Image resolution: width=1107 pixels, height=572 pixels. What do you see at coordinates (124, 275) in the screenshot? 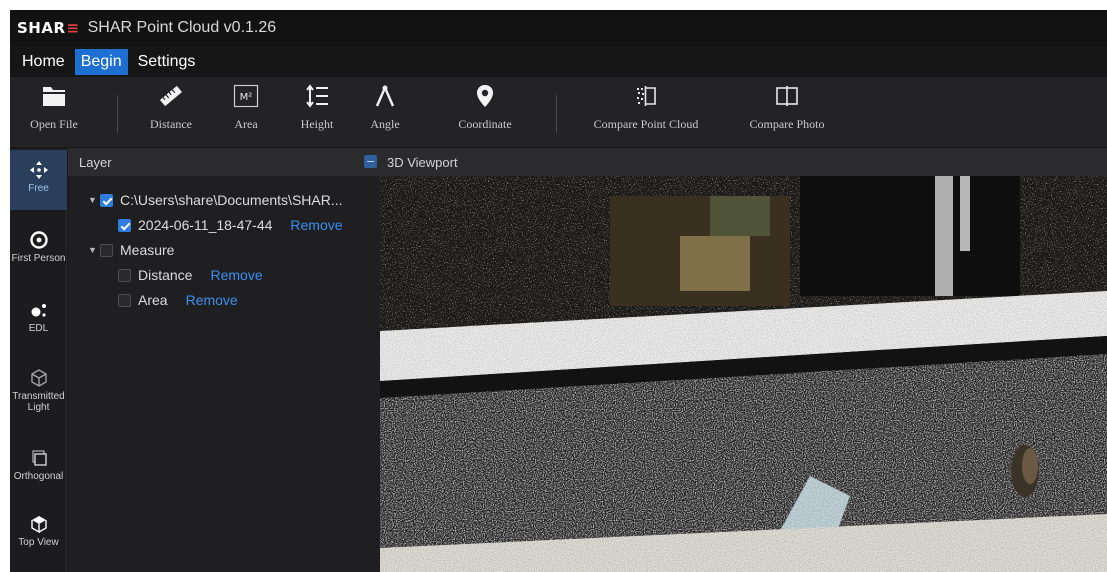
I see `distance-checkbox` at bounding box center [124, 275].